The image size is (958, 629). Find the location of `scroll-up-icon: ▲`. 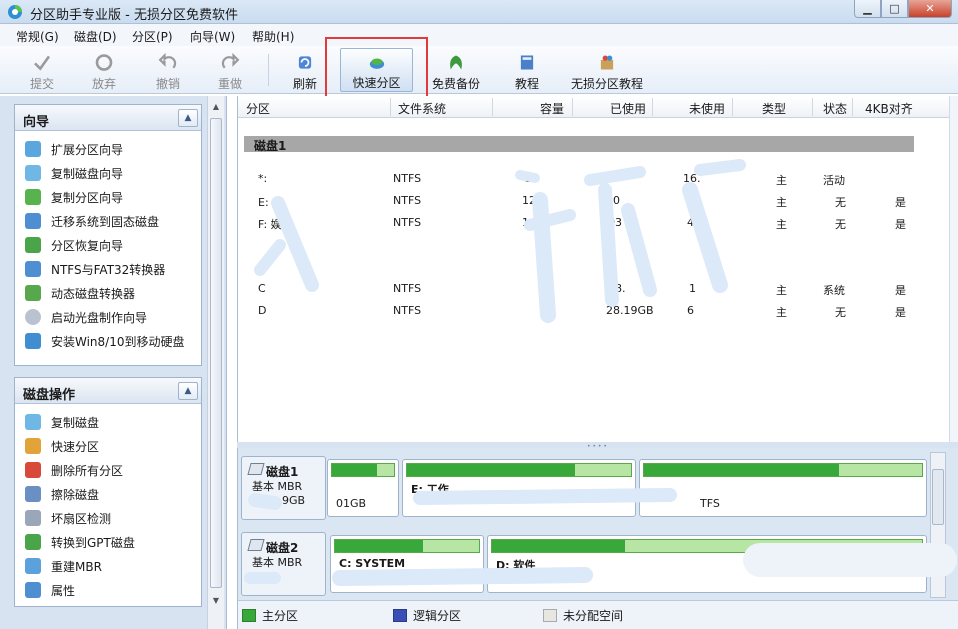

scroll-up-icon: ▲ is located at coordinates (216, 107).